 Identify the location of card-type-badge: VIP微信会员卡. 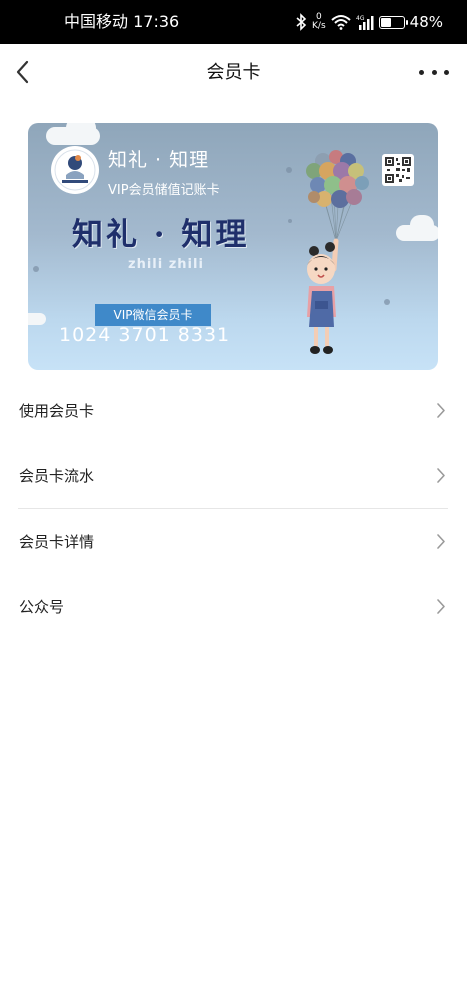
(153, 315).